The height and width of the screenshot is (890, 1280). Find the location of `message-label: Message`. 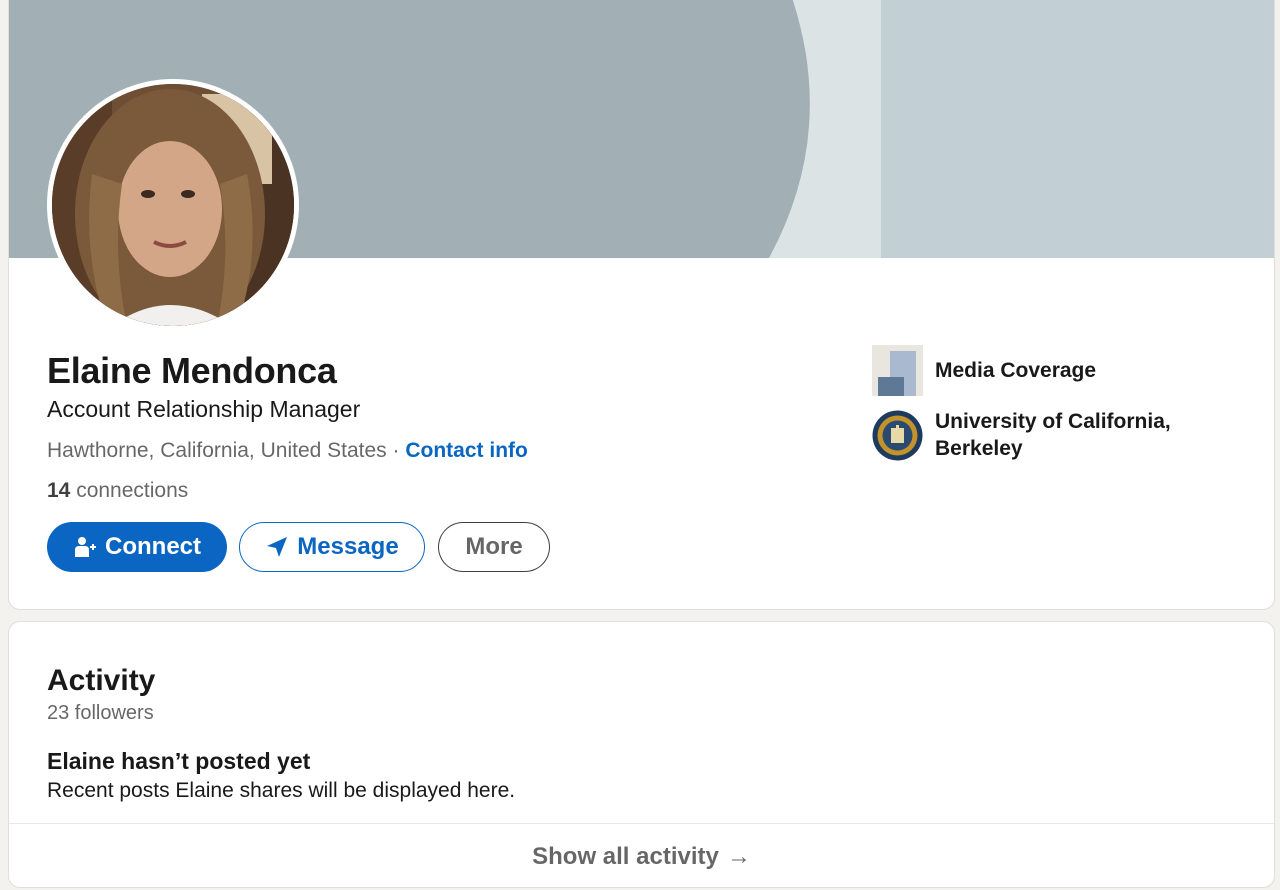

message-label: Message is located at coordinates (348, 546).